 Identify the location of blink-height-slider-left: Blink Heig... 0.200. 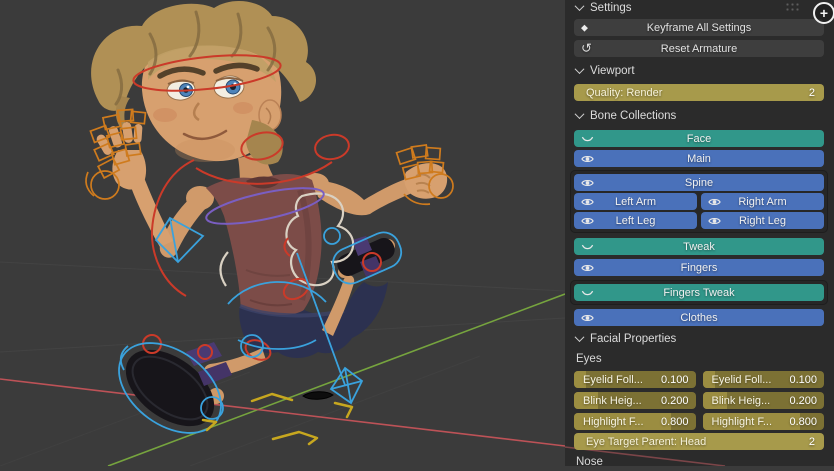
(635, 400).